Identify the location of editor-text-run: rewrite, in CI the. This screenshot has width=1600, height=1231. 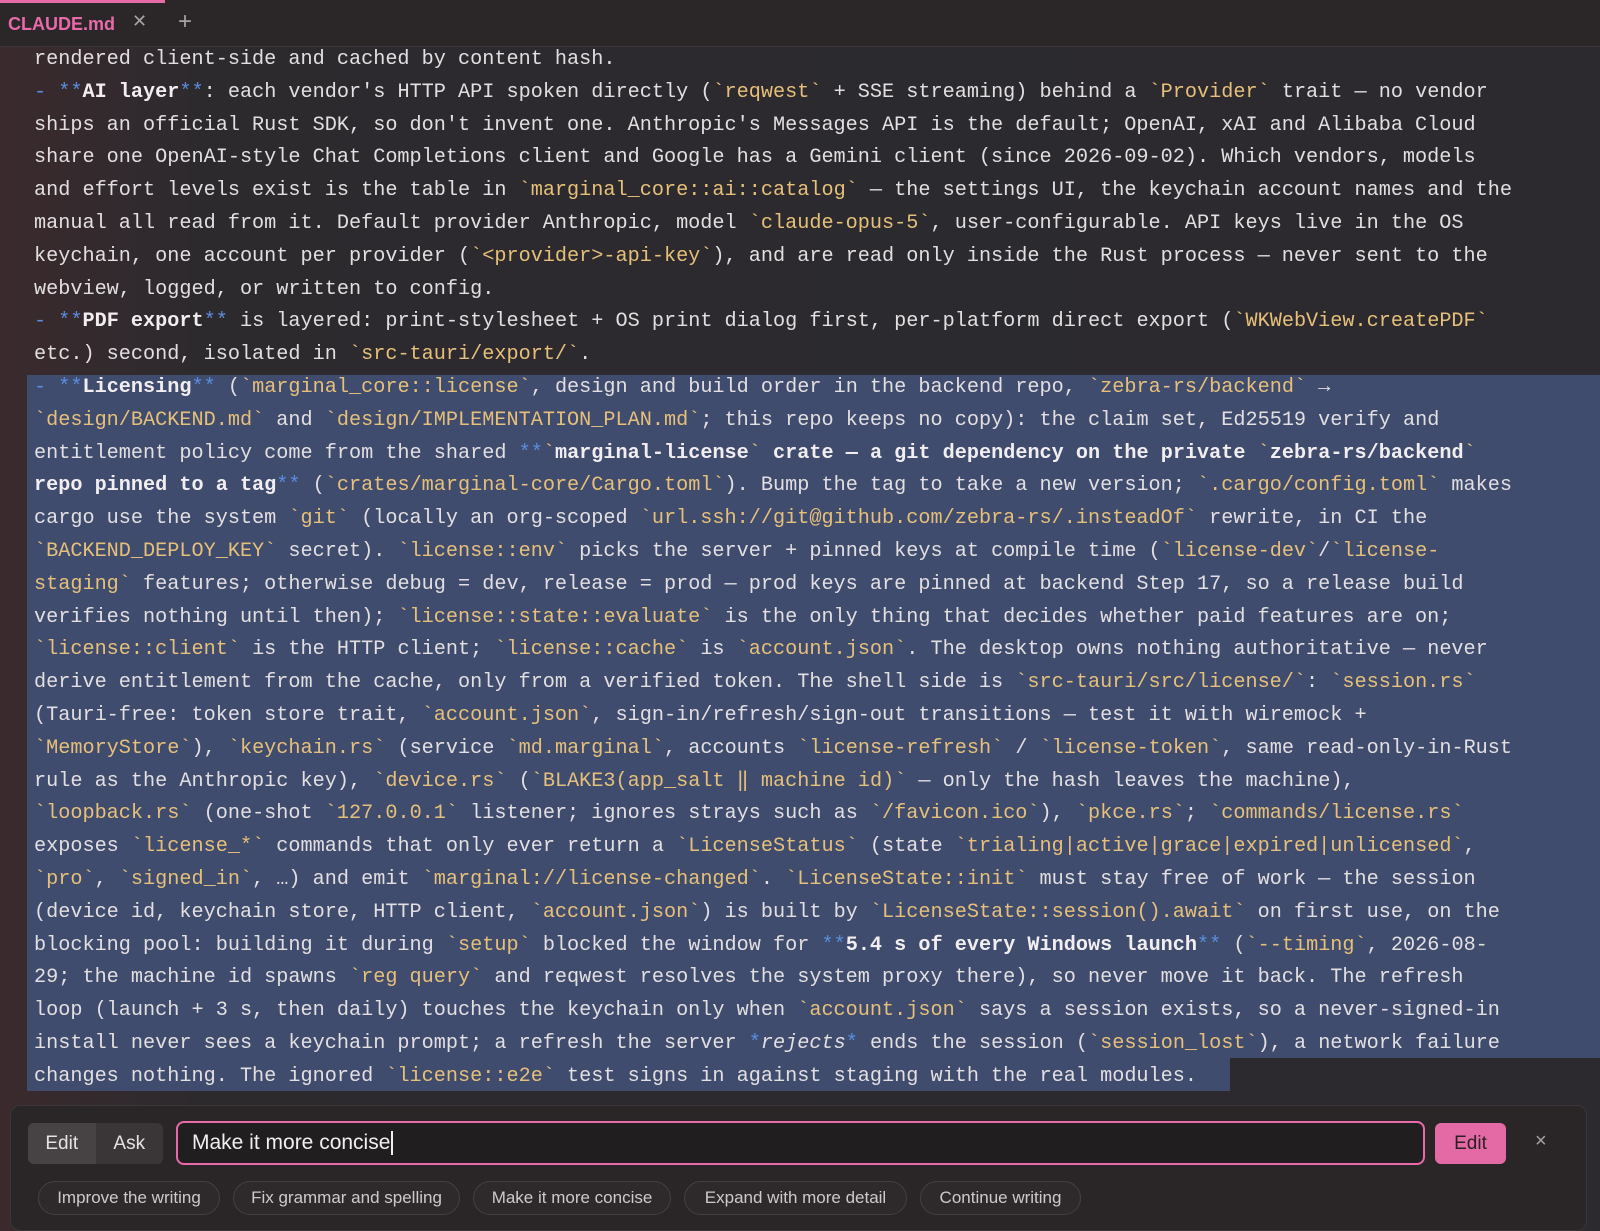
(1312, 519).